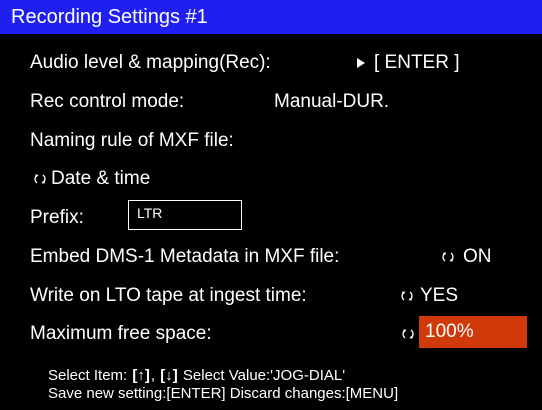 Image resolution: width=542 pixels, height=410 pixels. What do you see at coordinates (169, 375) in the screenshot?
I see `down-key-hint: [↓]` at bounding box center [169, 375].